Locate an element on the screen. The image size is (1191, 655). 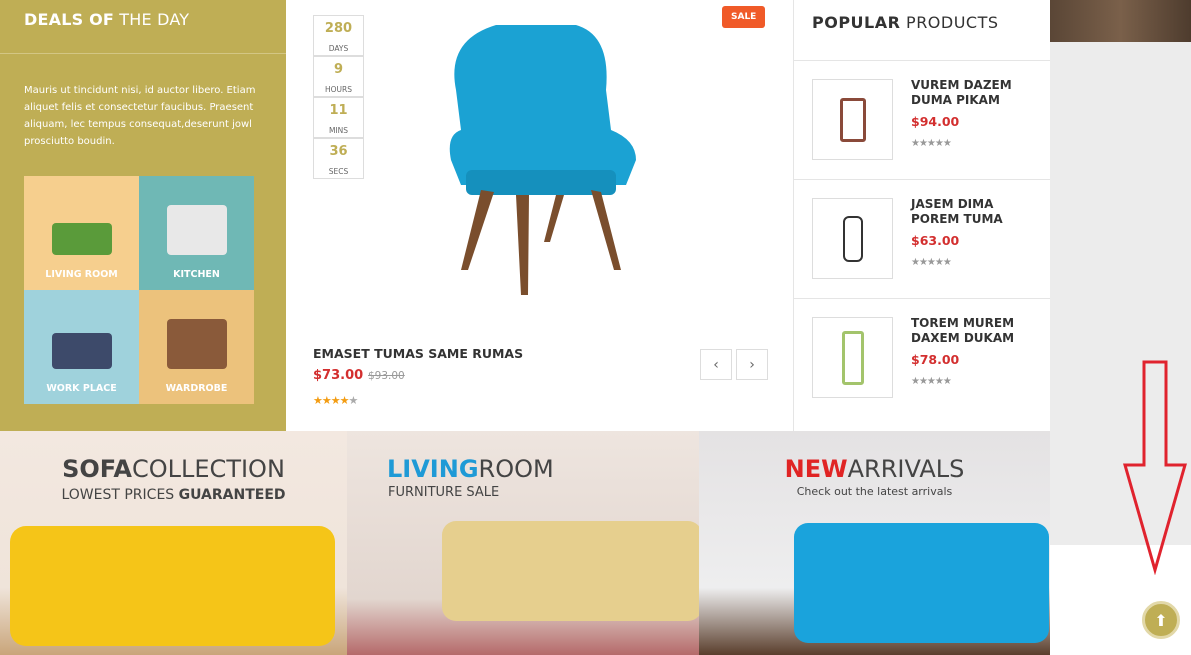
banner-sofa-collection: SOFACOLLECTION LOWEST PRICES GUARANTEED is located at coordinates (173, 543).